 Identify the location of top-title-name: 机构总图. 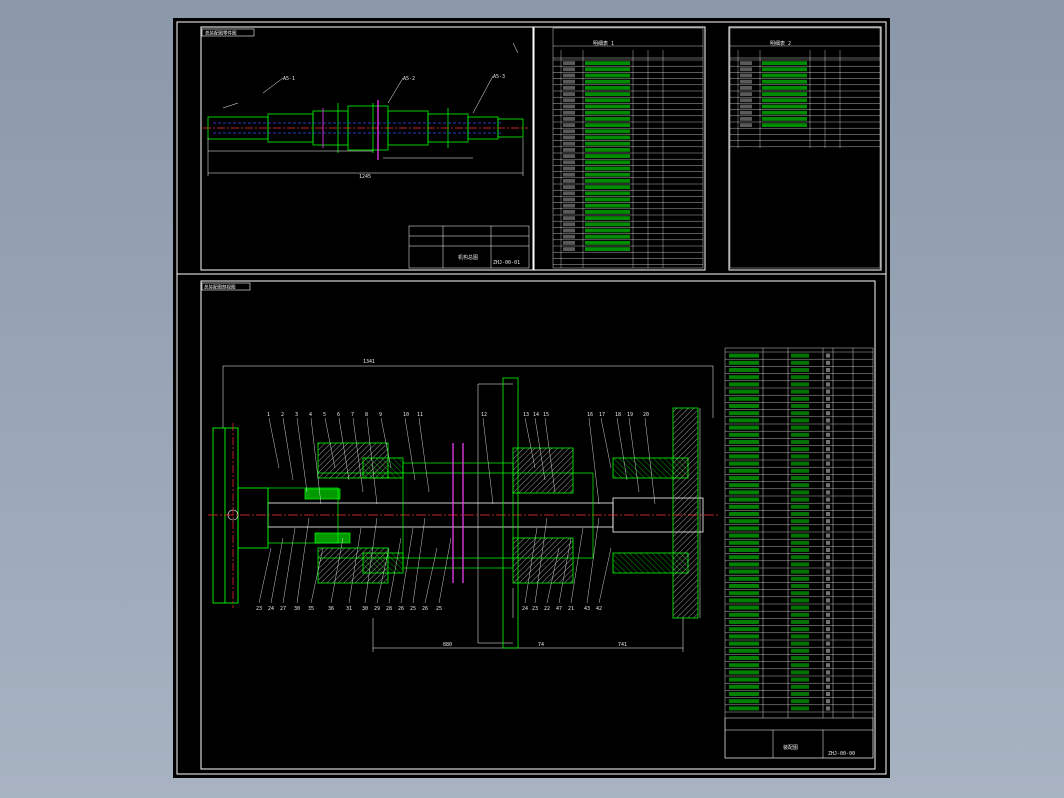
(468, 257).